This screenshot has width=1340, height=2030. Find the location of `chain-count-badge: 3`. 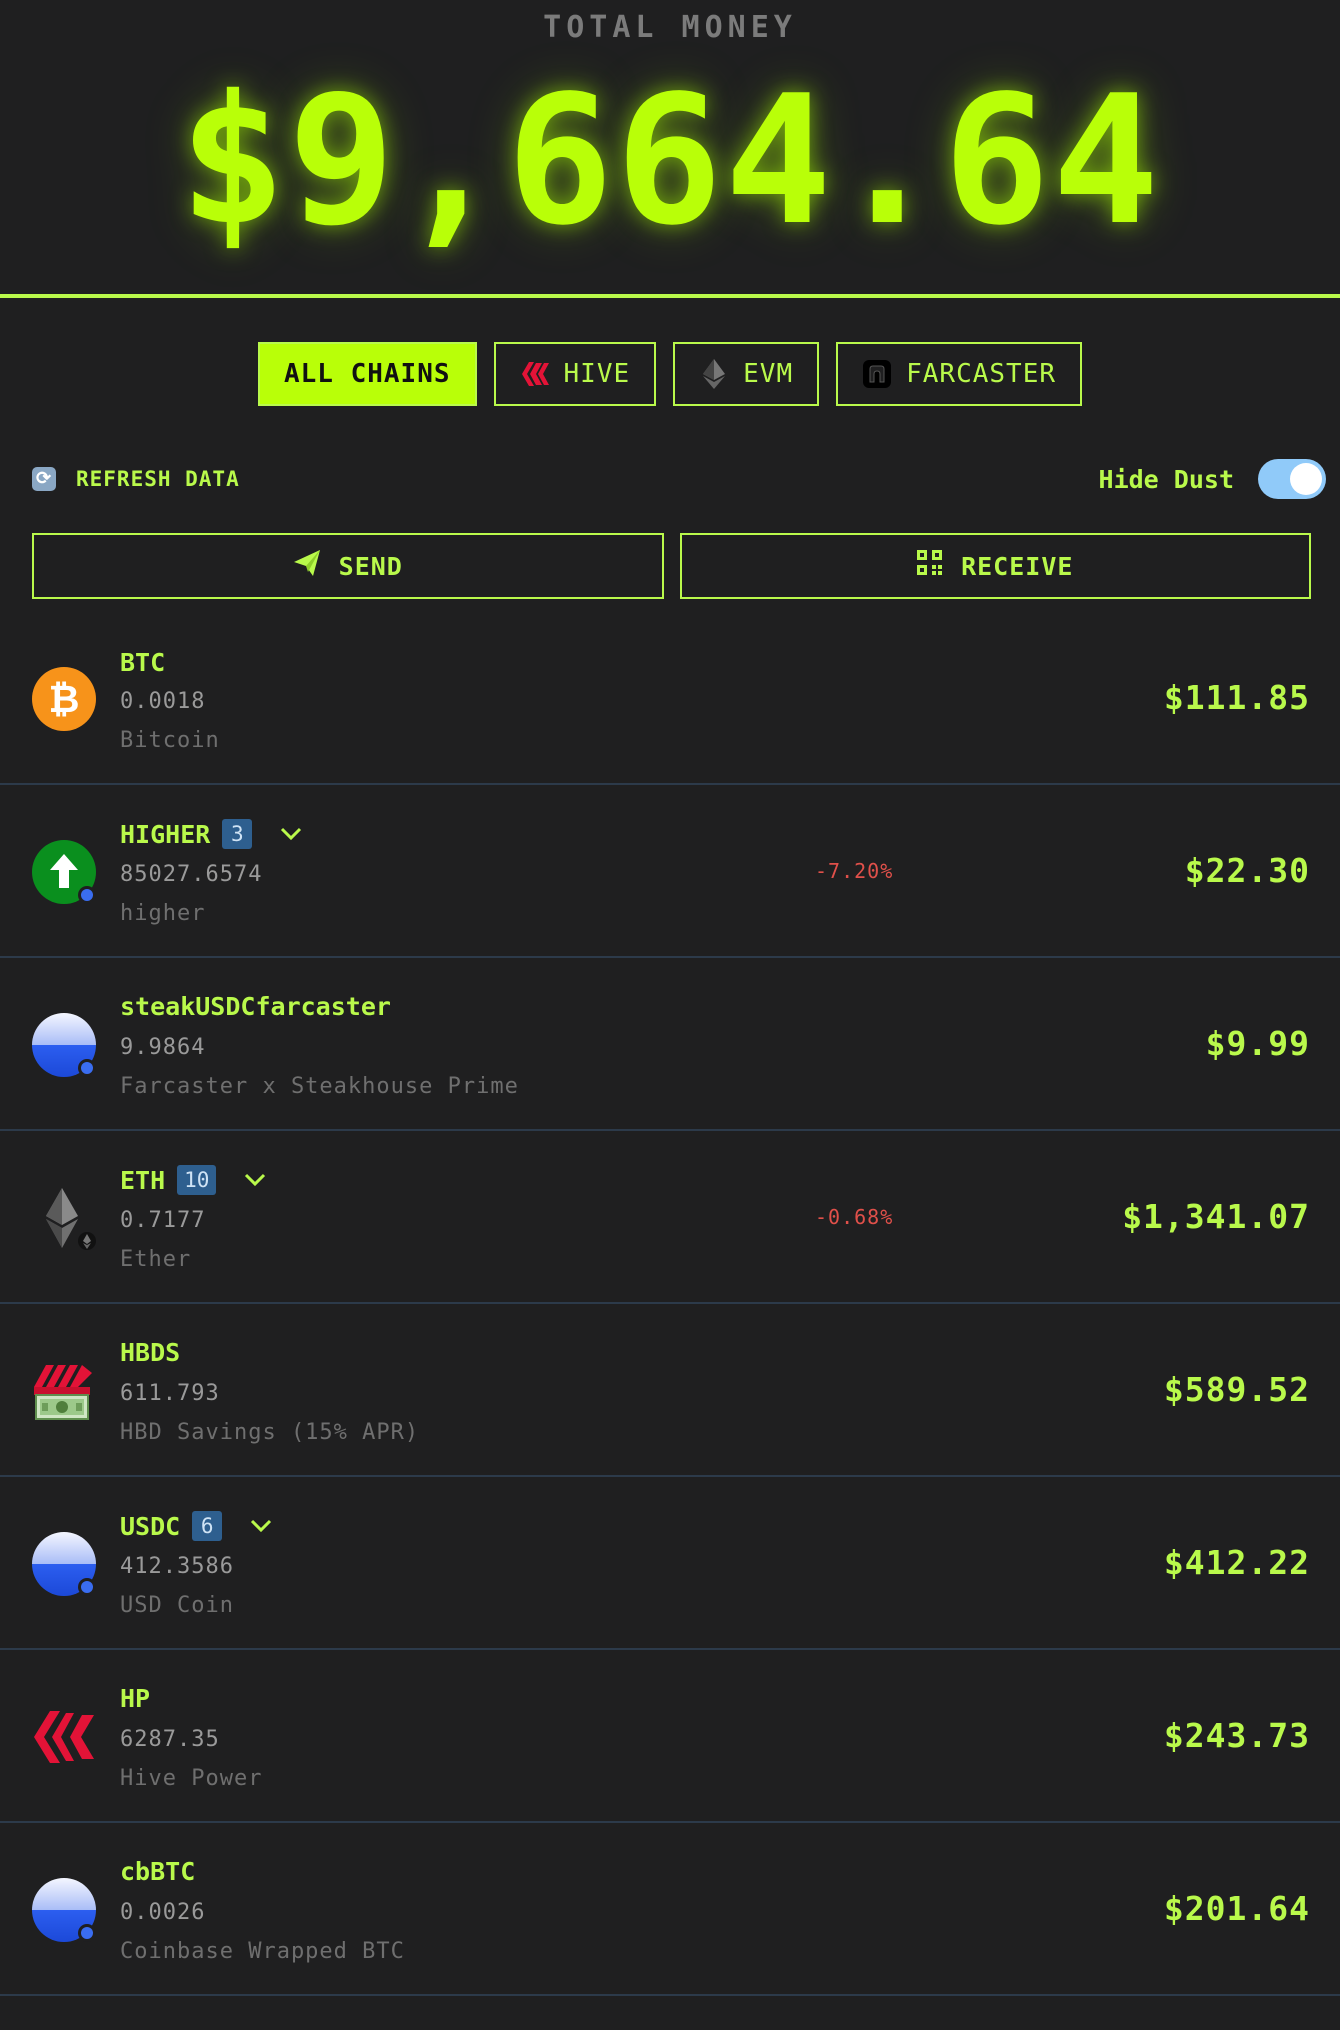

chain-count-badge: 3 is located at coordinates (237, 834).